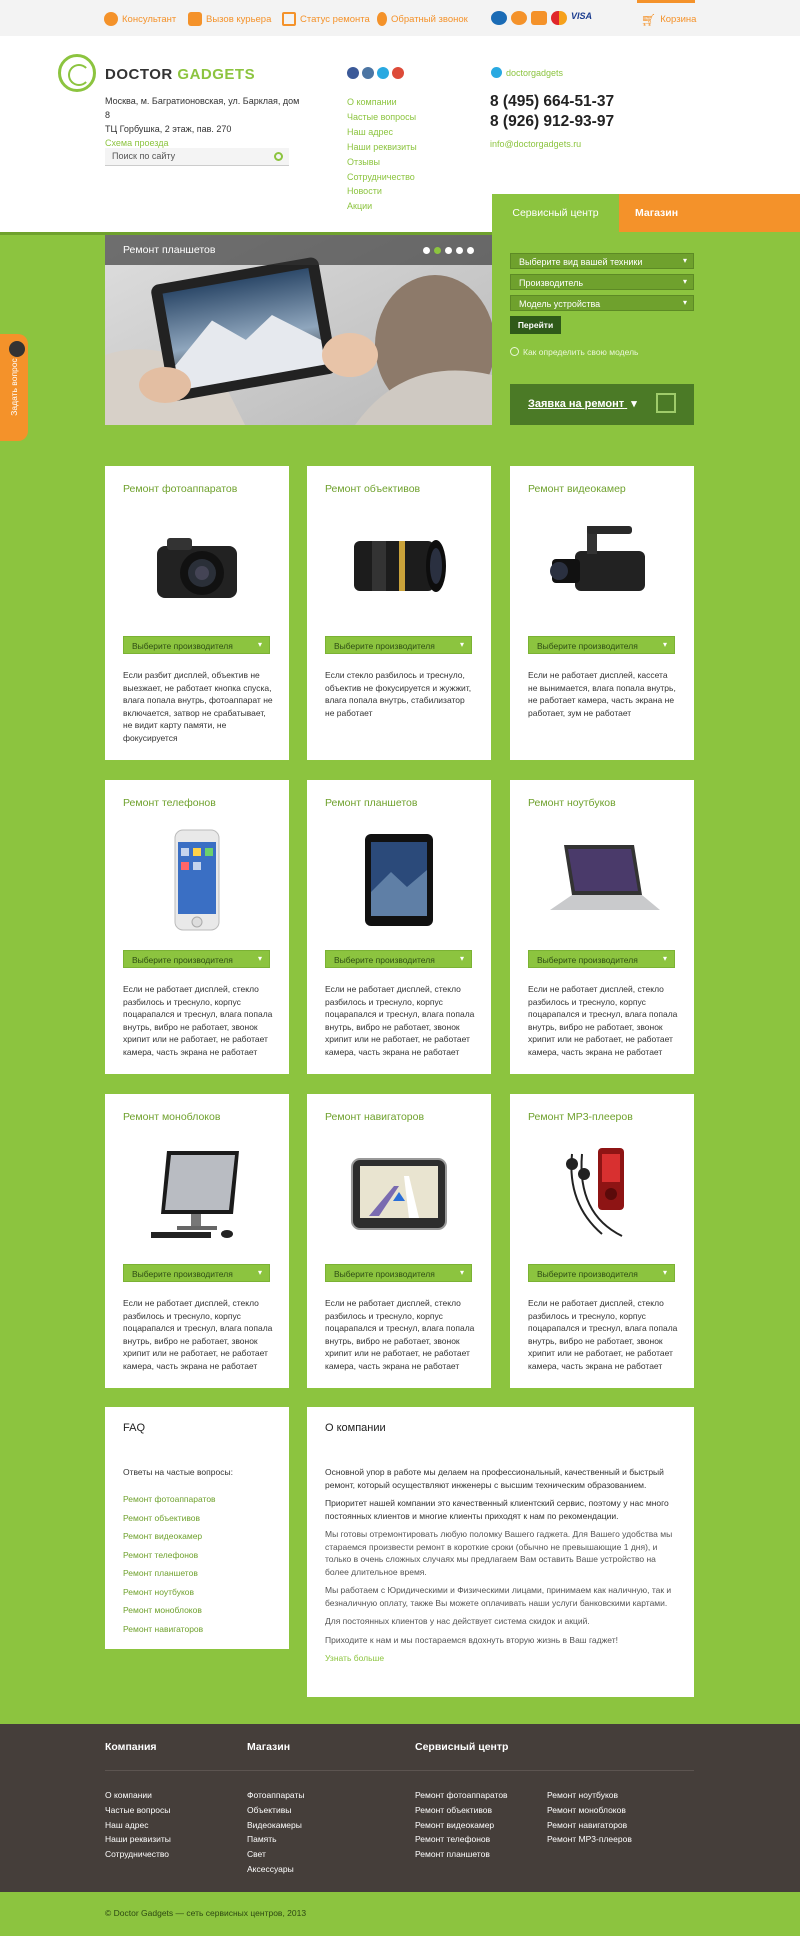 The width and height of the screenshot is (800, 1936). What do you see at coordinates (437, 250) in the screenshot?
I see `slider-dot-active` at bounding box center [437, 250].